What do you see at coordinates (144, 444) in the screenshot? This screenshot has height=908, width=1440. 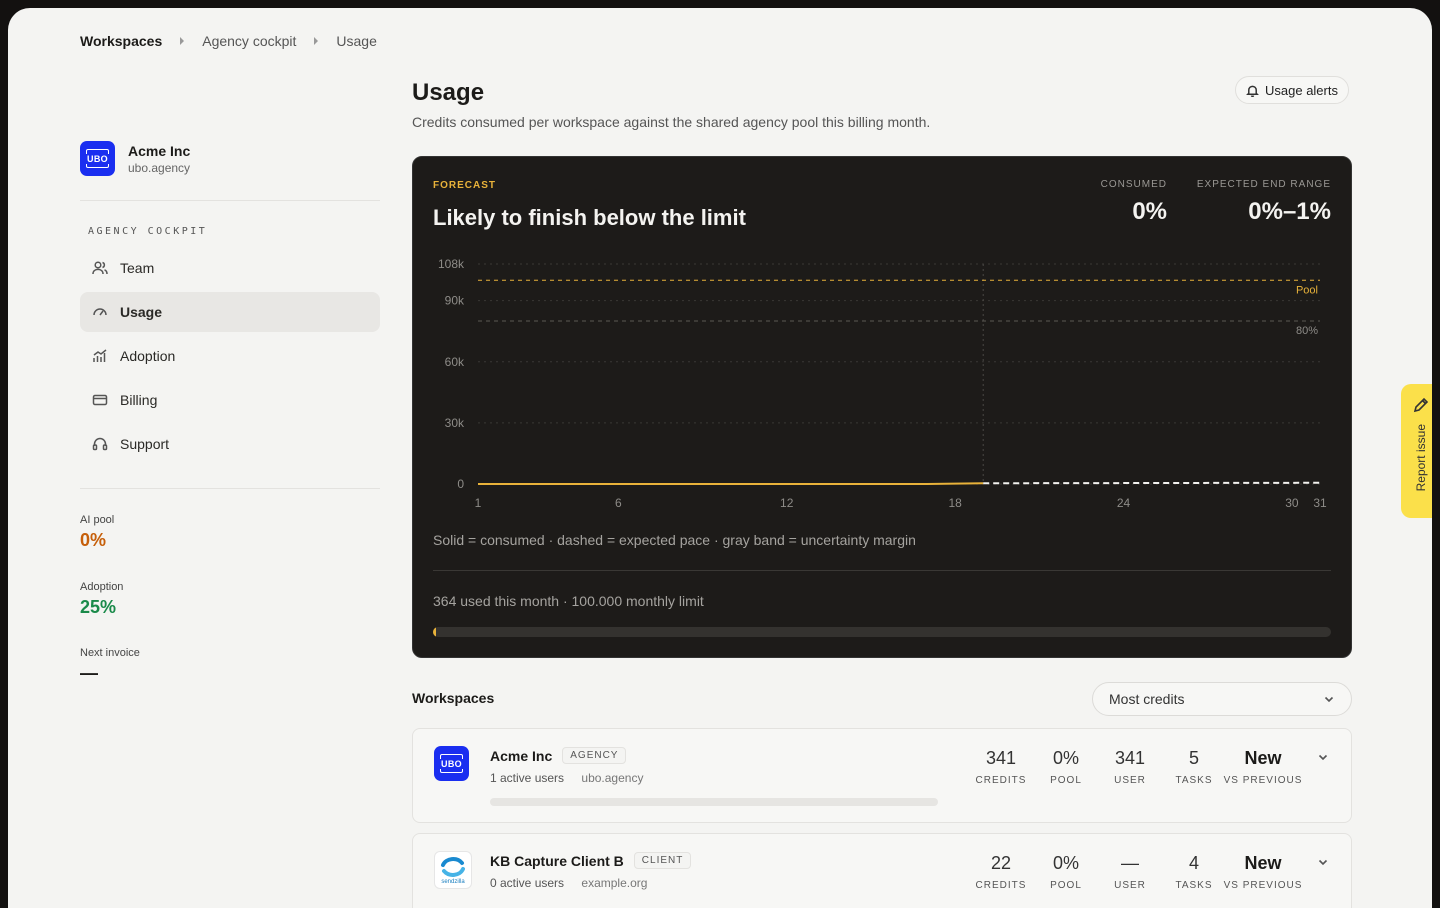 I see `sidebar-item-label: Support` at bounding box center [144, 444].